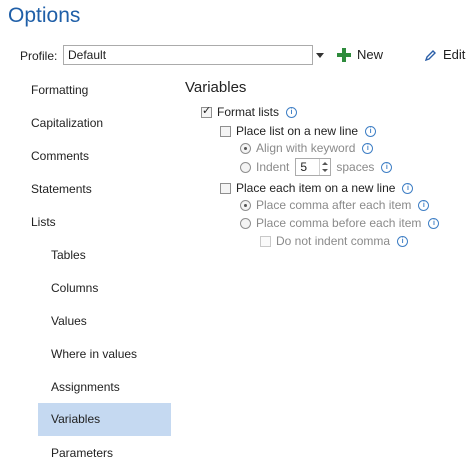 The image size is (474, 470). What do you see at coordinates (304, 167) in the screenshot?
I see `indent-value: 5` at bounding box center [304, 167].